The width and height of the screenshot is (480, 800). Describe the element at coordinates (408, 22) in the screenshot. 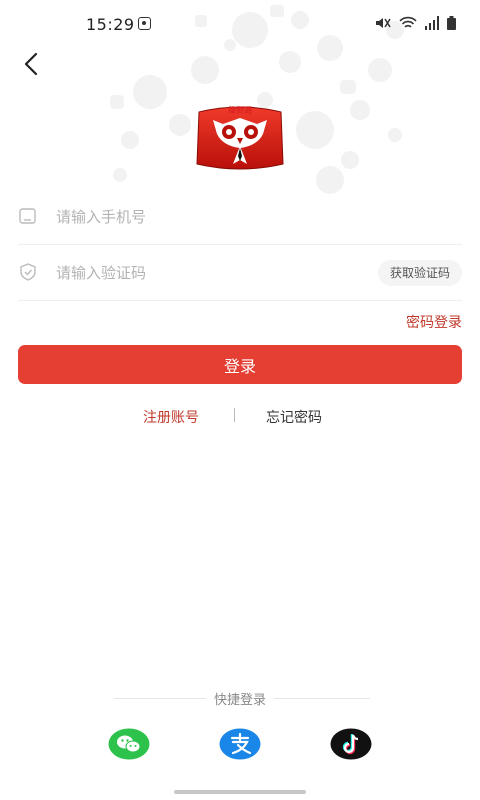

I see `wifi-icon` at that location.